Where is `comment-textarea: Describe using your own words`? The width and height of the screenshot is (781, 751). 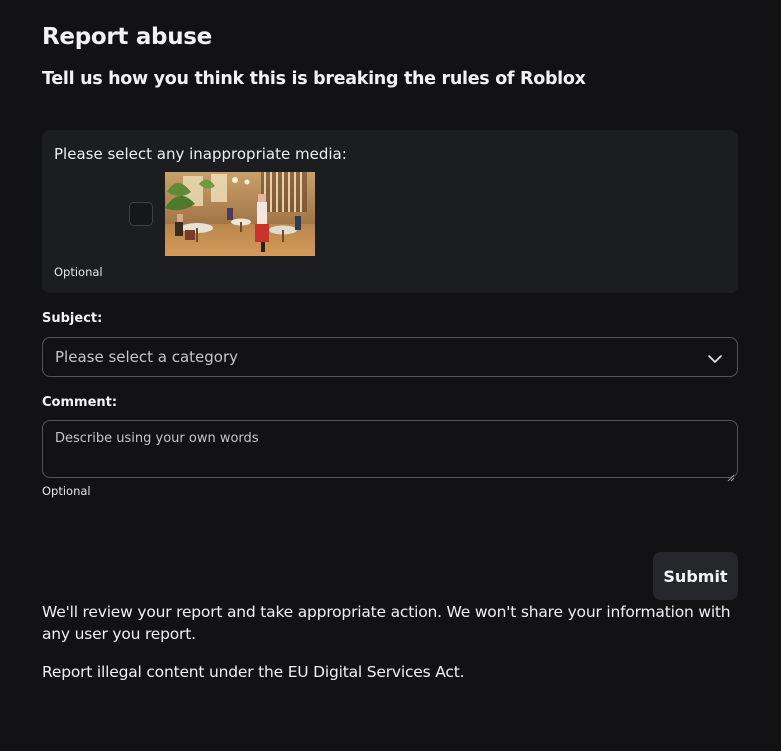 comment-textarea: Describe using your own words is located at coordinates (390, 451).